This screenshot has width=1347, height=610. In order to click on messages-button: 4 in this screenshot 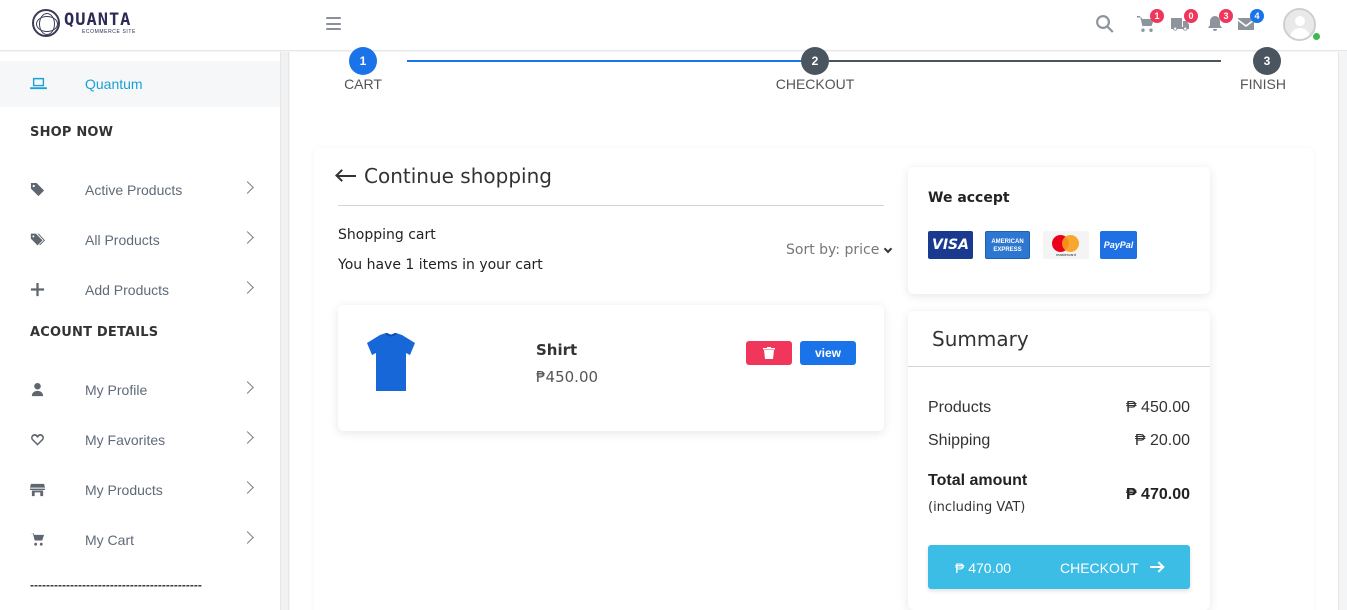, I will do `click(1250, 22)`.